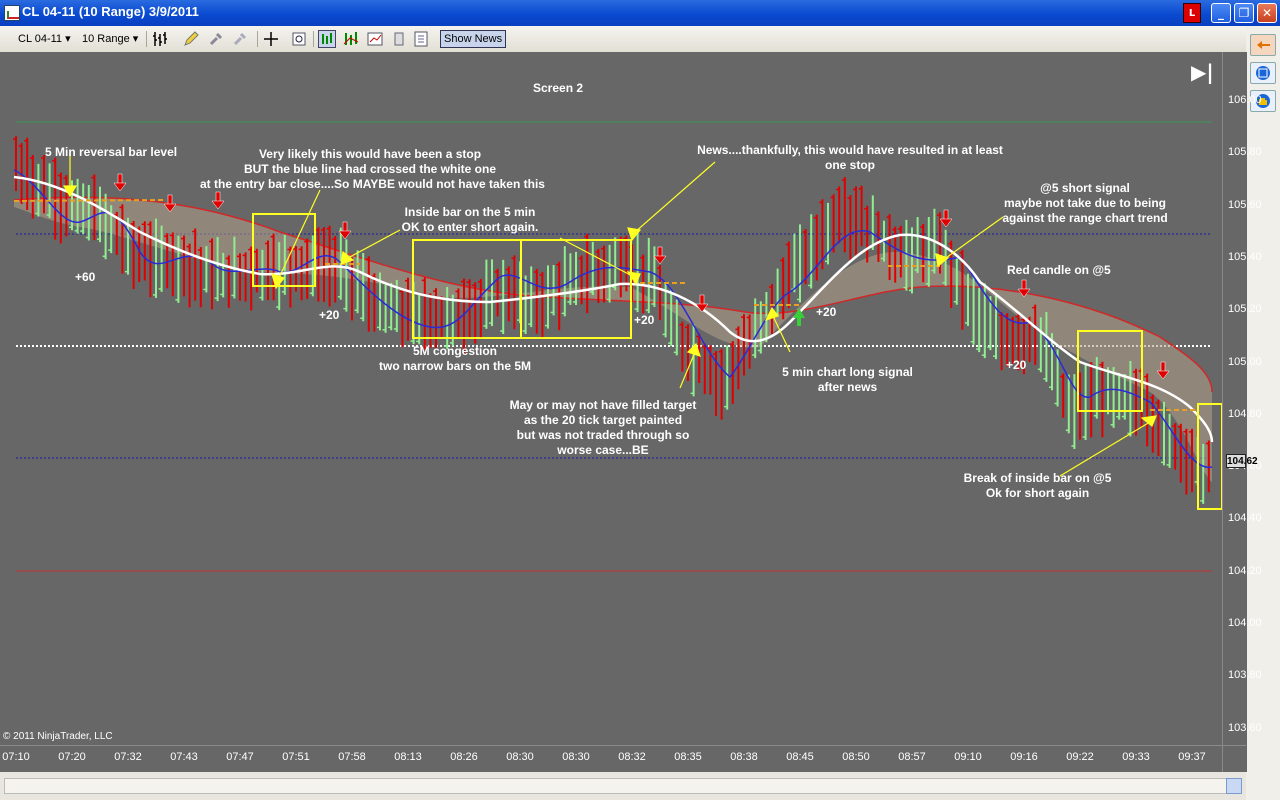 The width and height of the screenshot is (1280, 800). I want to click on data-box-icon, so click(421, 39).